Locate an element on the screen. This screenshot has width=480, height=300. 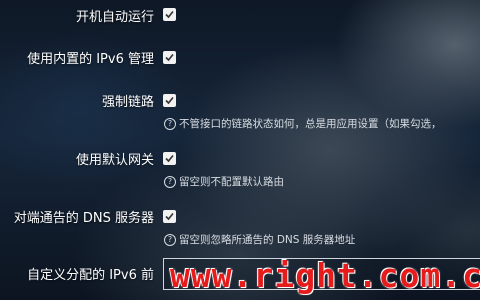
builtin-ipv6-checkbox is located at coordinates (169, 57).